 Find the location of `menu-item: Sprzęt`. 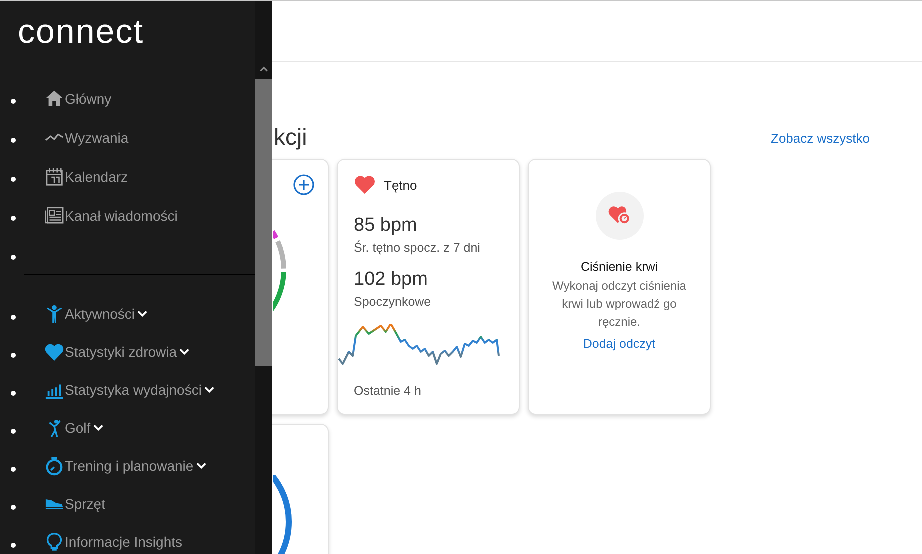

menu-item: Sprzęt is located at coordinates (75, 504).